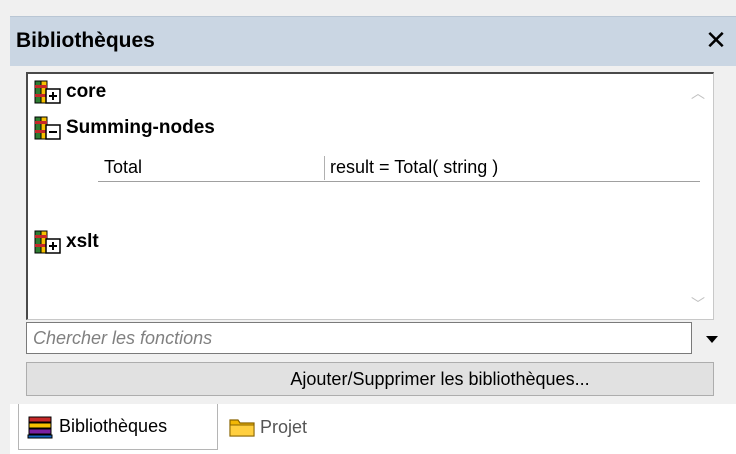 The image size is (736, 454). What do you see at coordinates (284, 426) in the screenshot?
I see `tab-label: Projet` at bounding box center [284, 426].